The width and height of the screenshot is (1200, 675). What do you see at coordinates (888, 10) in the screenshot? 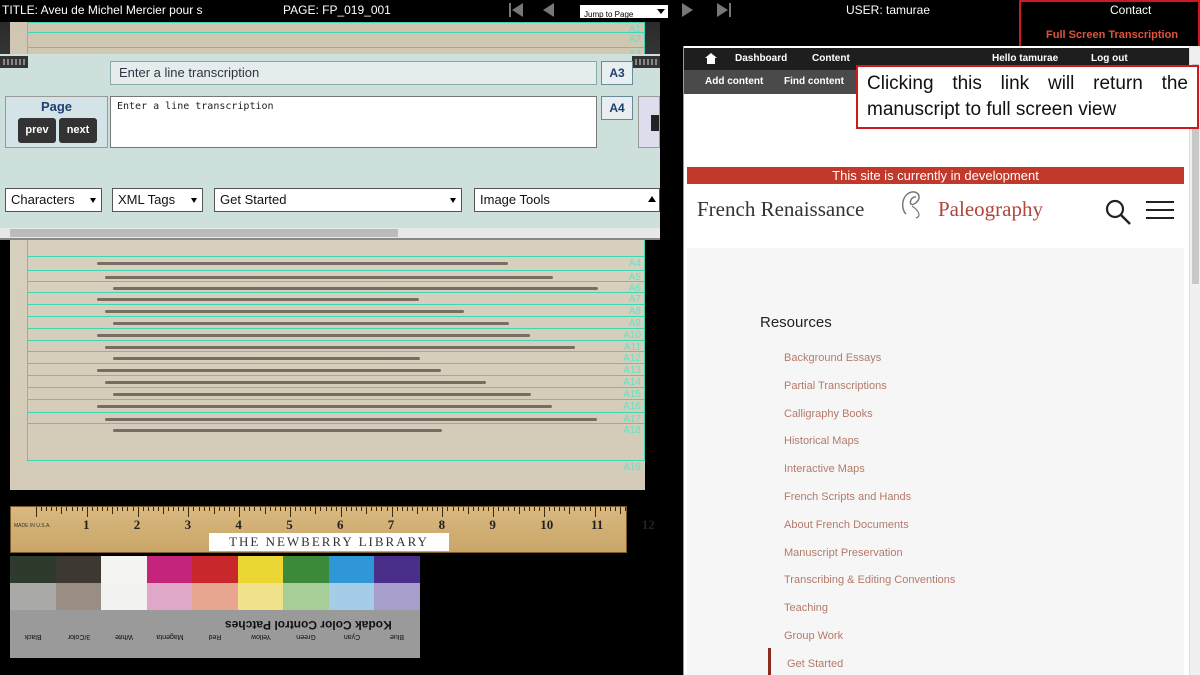
I see `user-indicator: USER: tamurae` at bounding box center [888, 10].